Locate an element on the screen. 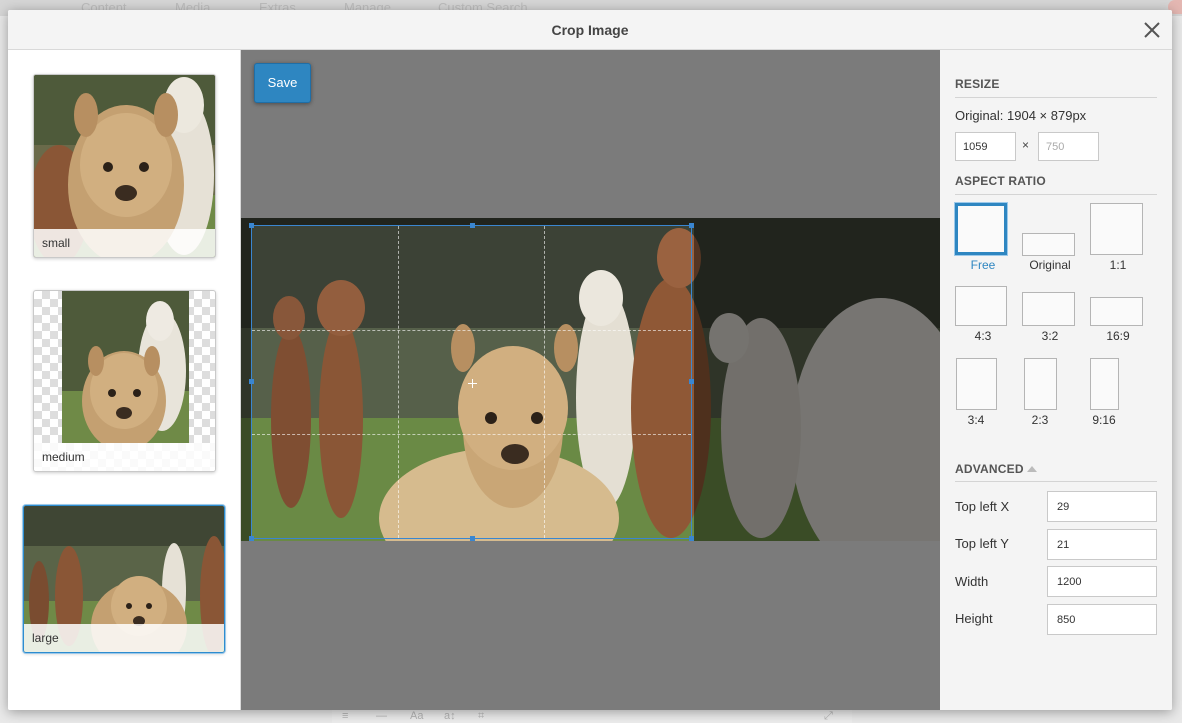 Image resolution: width=1182 pixels, height=723 pixels. crop-dim-right is located at coordinates (817, 379).